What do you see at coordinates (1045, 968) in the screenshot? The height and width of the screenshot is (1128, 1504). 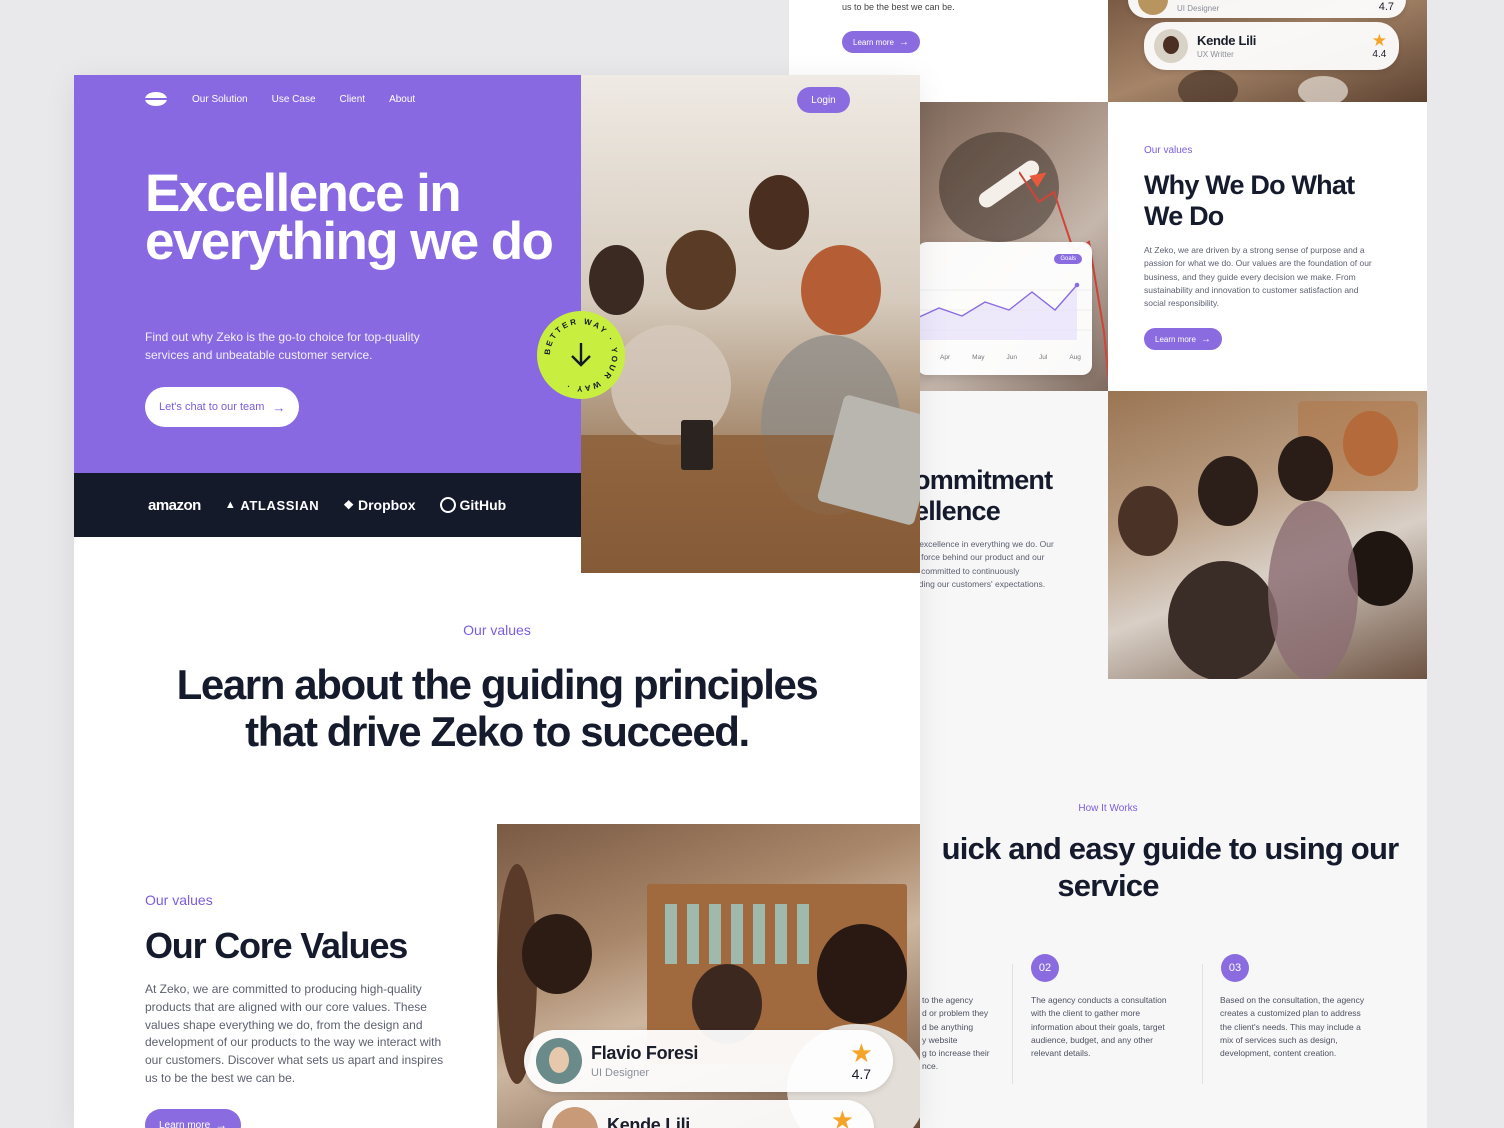 I see `step-number-badge: 02` at bounding box center [1045, 968].